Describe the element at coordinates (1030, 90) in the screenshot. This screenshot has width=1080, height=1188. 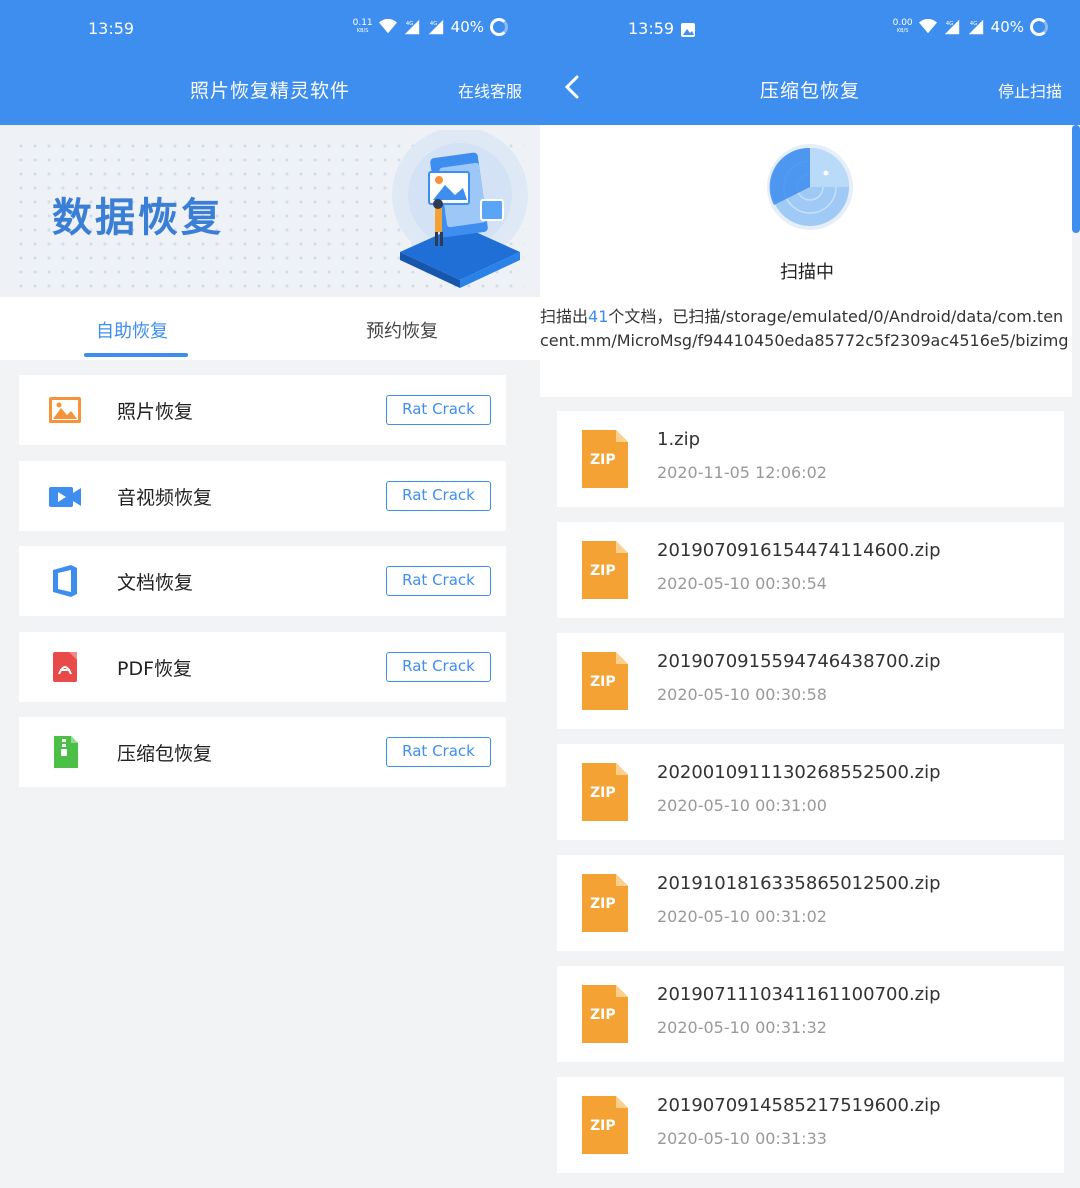
I see `stop-scan-button: 停止扫描` at that location.